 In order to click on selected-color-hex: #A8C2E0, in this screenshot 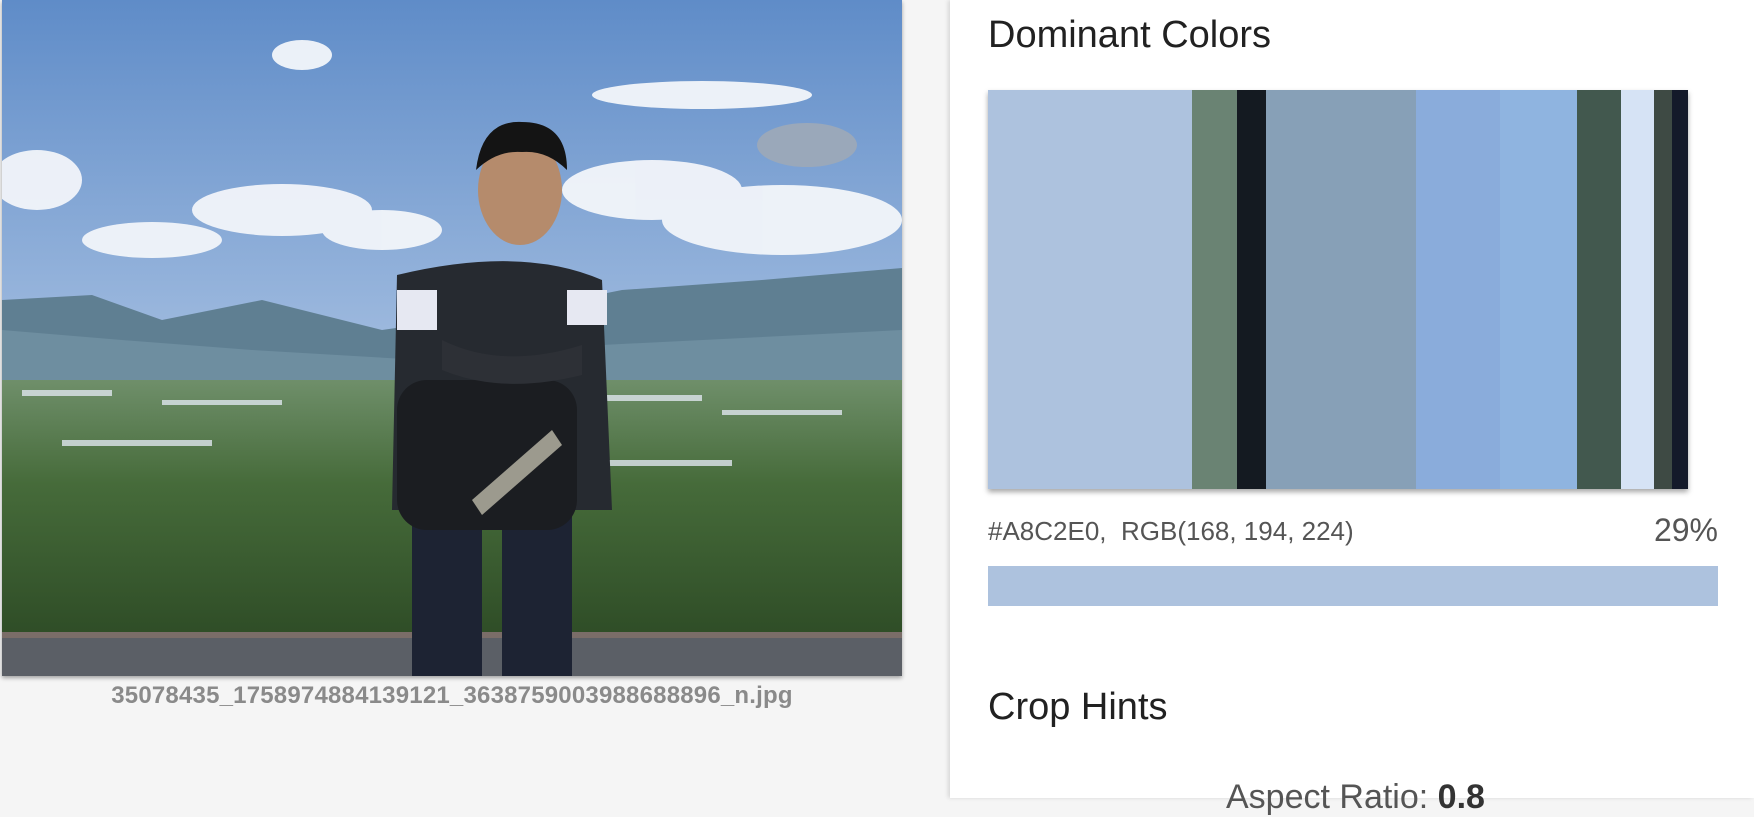, I will do `click(1047, 531)`.